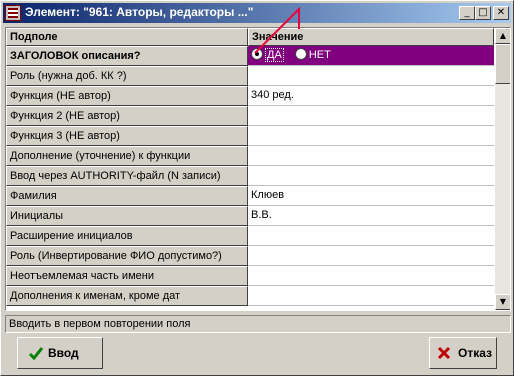 The width and height of the screenshot is (514, 376). What do you see at coordinates (319, 55) in the screenshot?
I see `radio-no-label: НЕТ` at bounding box center [319, 55].